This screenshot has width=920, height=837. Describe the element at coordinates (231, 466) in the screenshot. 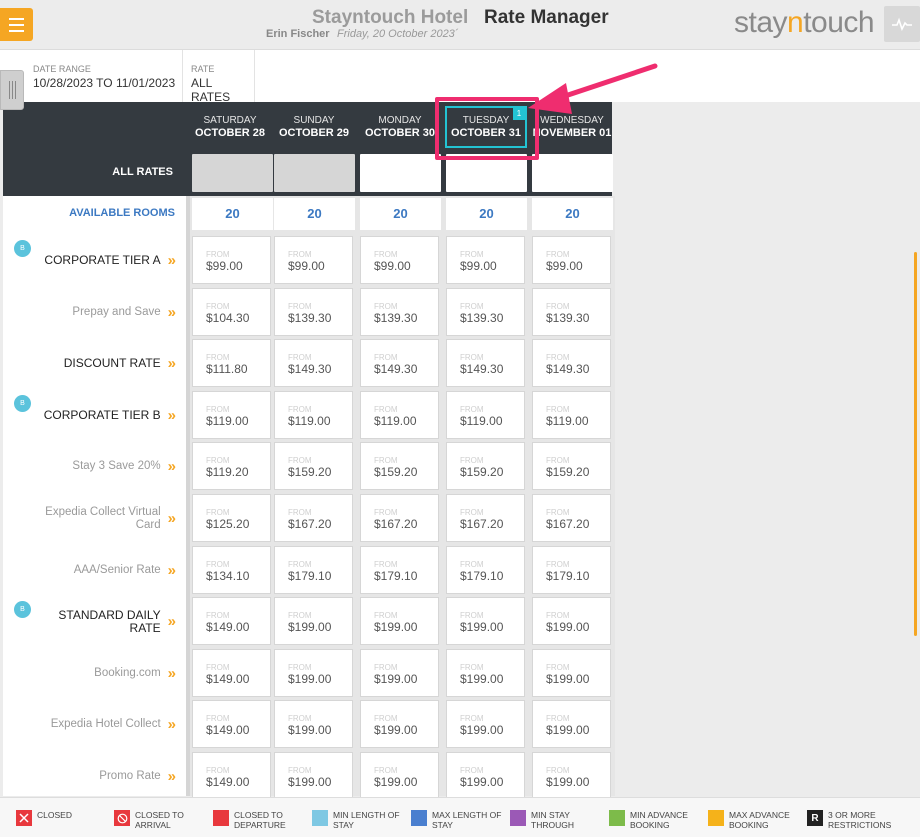

I see `rate-cell: FROM $119.20` at that location.